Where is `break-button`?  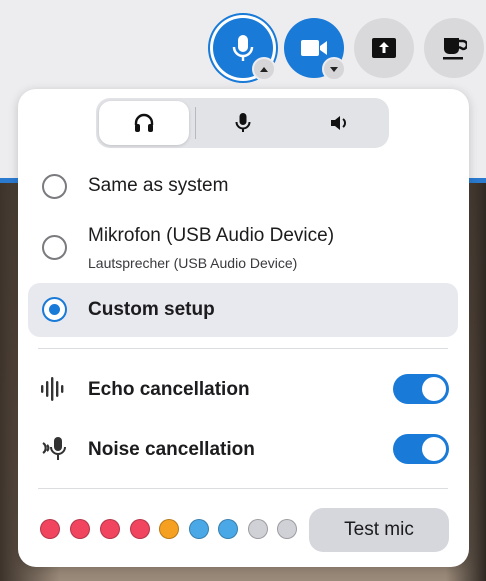
break-button is located at coordinates (454, 48).